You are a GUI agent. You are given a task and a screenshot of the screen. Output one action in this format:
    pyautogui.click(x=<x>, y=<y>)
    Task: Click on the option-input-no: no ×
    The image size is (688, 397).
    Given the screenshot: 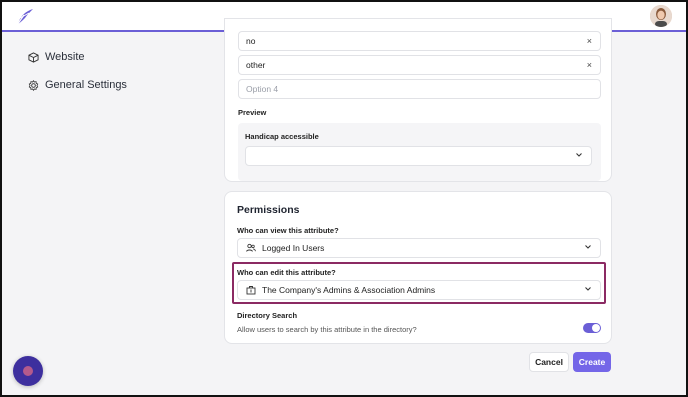 What is the action you would take?
    pyautogui.click(x=419, y=41)
    